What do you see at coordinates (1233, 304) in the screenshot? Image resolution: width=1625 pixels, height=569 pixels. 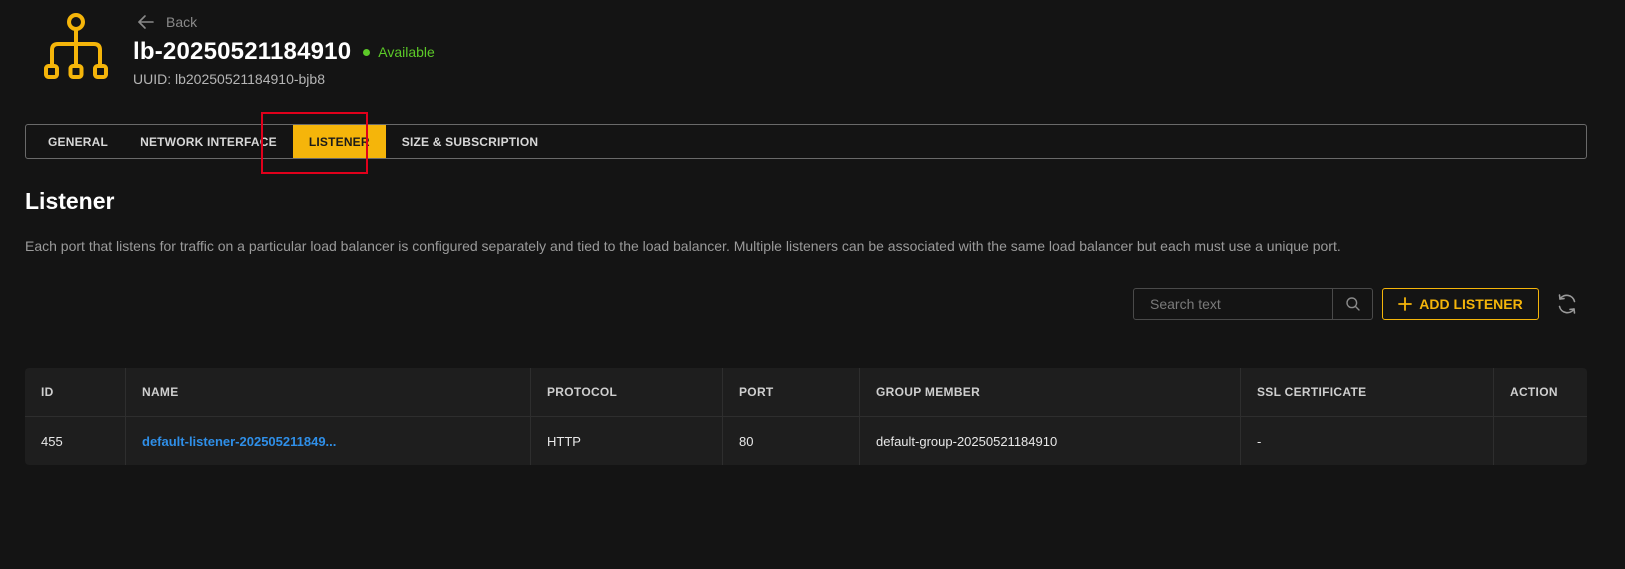 I see `search-input` at bounding box center [1233, 304].